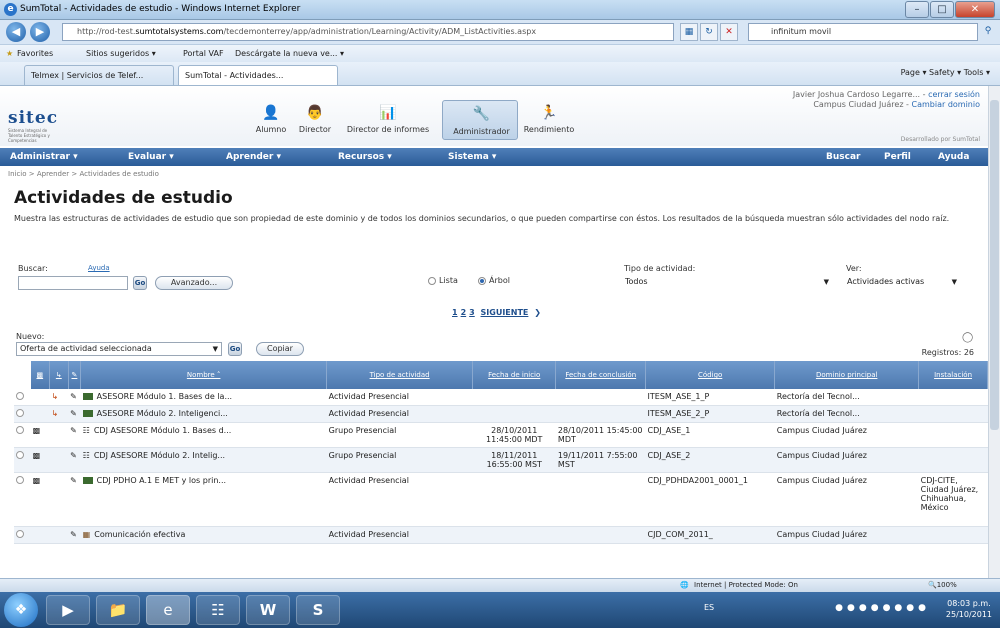  I want to click on command-bar: Page ▾ Safety ▾ Tools ▾, so click(945, 72).